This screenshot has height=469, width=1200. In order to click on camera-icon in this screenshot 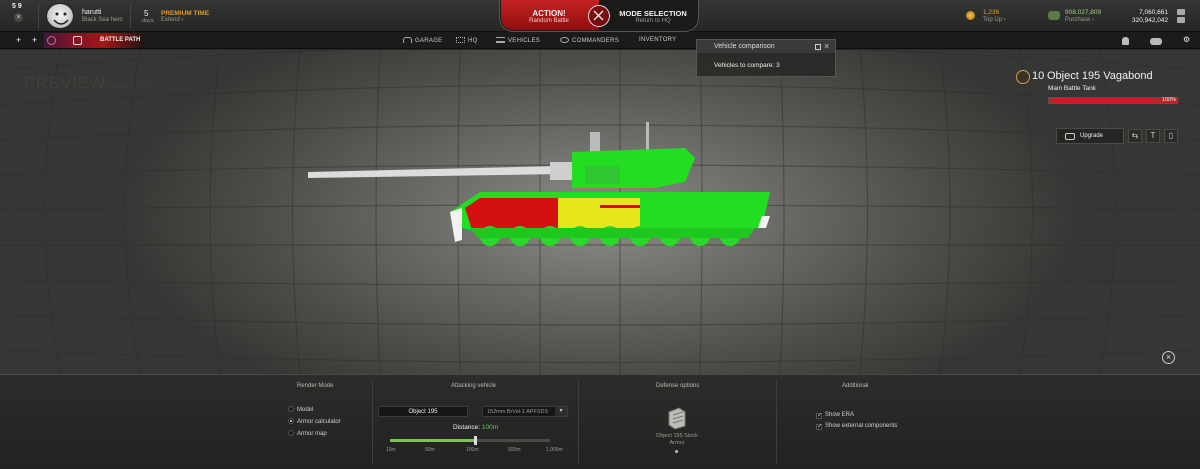, I will do `click(77, 40)`.